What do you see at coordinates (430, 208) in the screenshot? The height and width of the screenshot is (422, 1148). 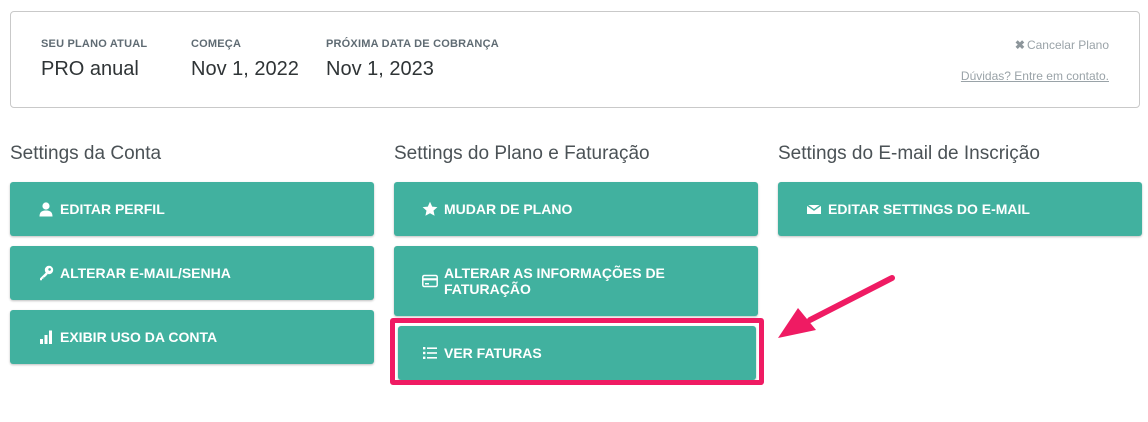 I see `star-icon` at bounding box center [430, 208].